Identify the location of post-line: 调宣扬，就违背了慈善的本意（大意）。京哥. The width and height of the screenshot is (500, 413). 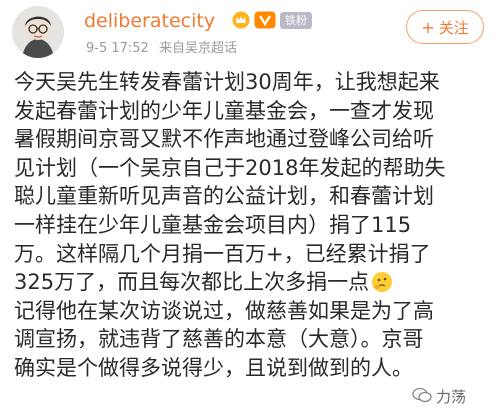
(219, 339).